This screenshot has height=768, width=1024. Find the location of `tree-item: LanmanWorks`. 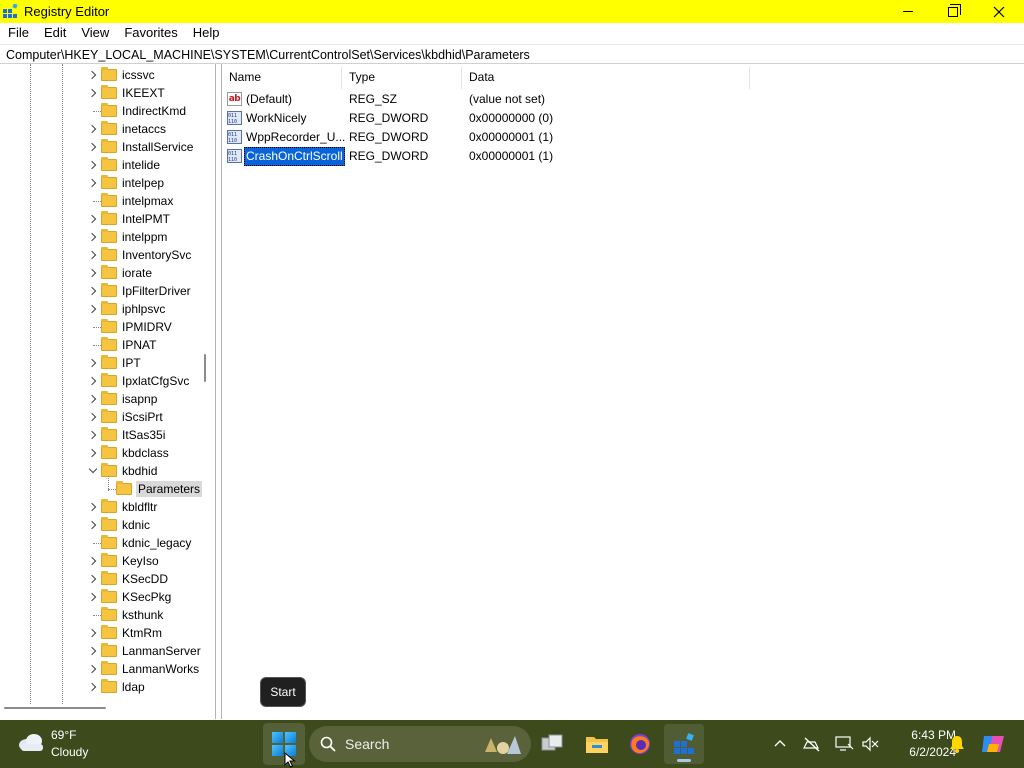

tree-item: LanmanWorks is located at coordinates (100, 669).